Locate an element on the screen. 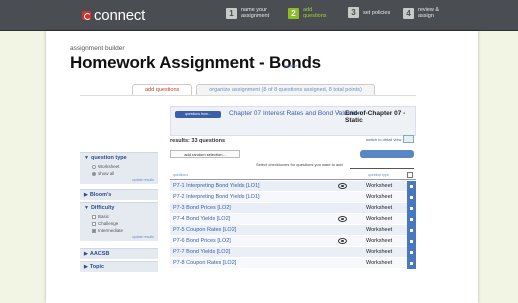 This screenshot has height=303, width=518. question-link: P7-7 Bond Yields [LO2] is located at coordinates (201, 252).